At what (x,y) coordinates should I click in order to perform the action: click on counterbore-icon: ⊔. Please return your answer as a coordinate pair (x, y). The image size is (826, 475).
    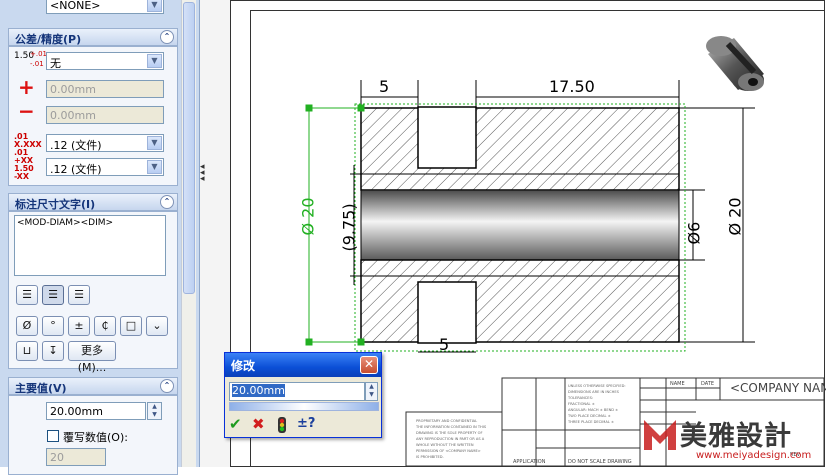
    Looking at the image, I should click on (27, 350).